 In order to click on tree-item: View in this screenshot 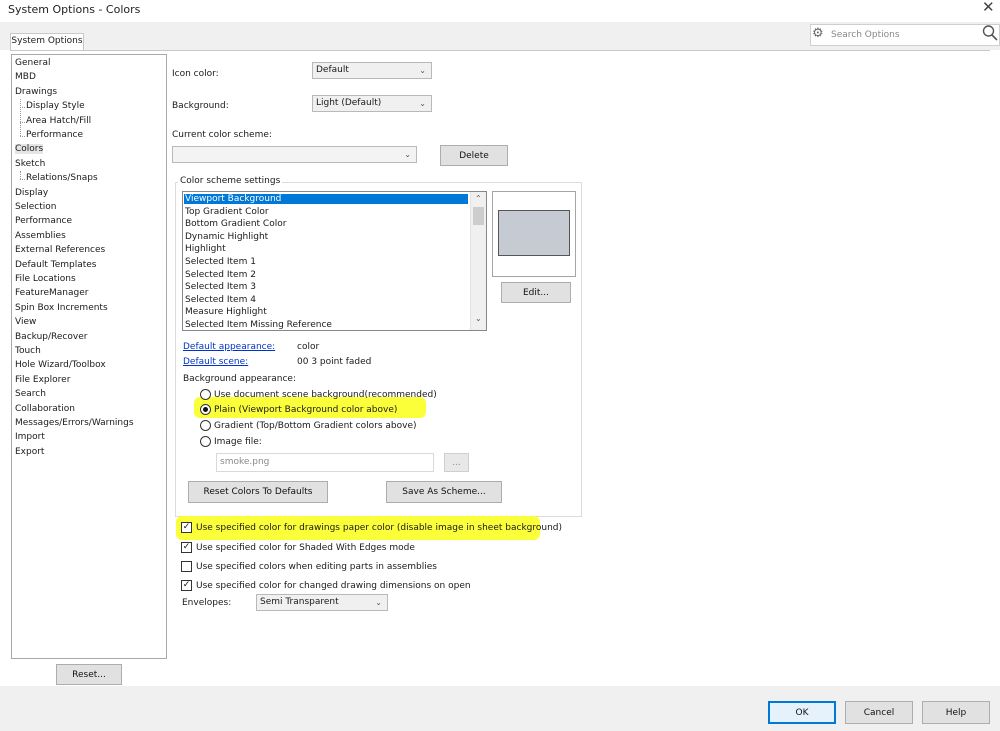, I will do `click(25, 322)`.